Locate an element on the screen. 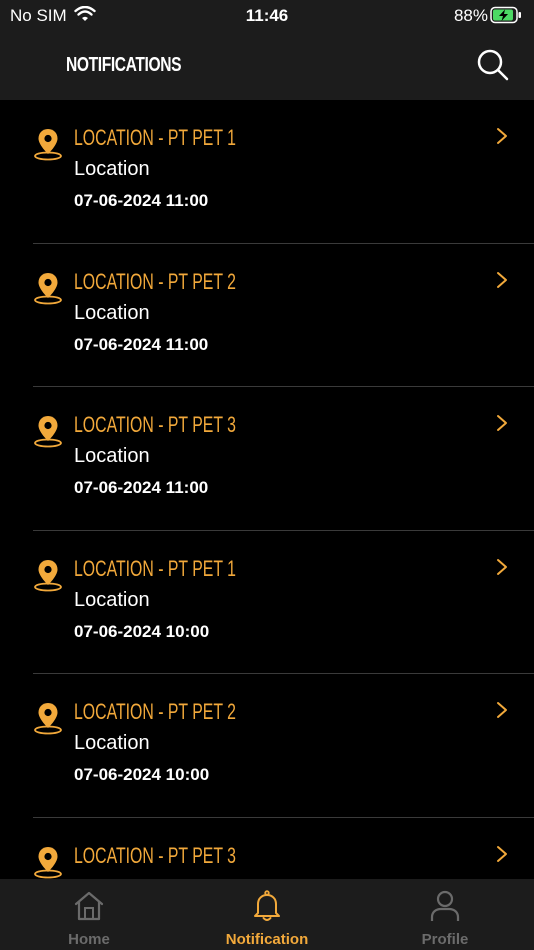 The width and height of the screenshot is (534, 950). tab-notification: Notification is located at coordinates (267, 914).